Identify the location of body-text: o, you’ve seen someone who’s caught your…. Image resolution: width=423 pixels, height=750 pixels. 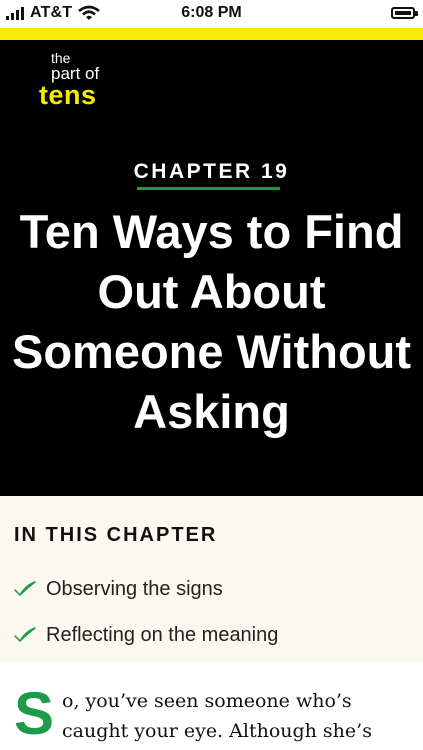
(217, 716).